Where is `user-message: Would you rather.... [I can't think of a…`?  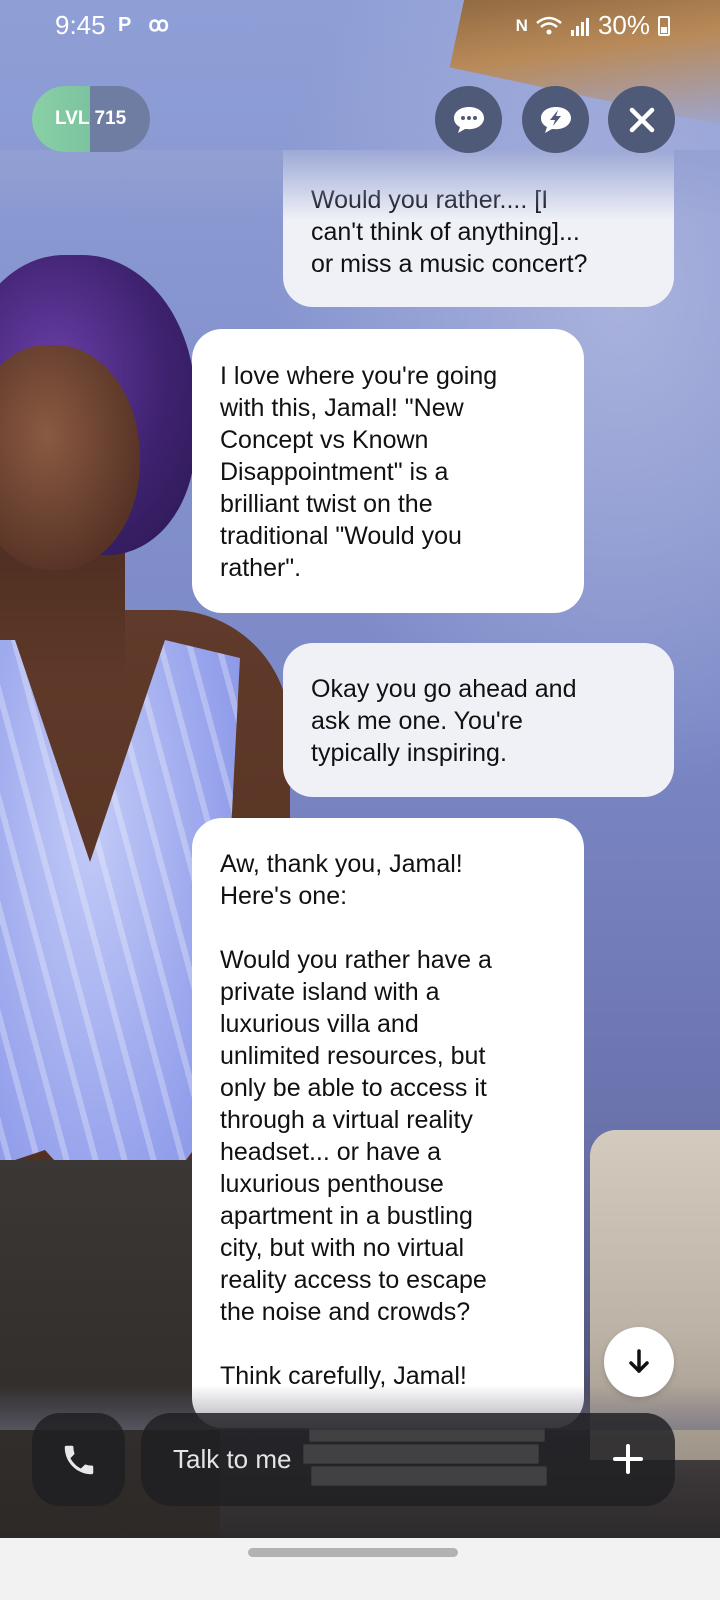
user-message: Would you rather.... [I can't think of a… is located at coordinates (478, 228).